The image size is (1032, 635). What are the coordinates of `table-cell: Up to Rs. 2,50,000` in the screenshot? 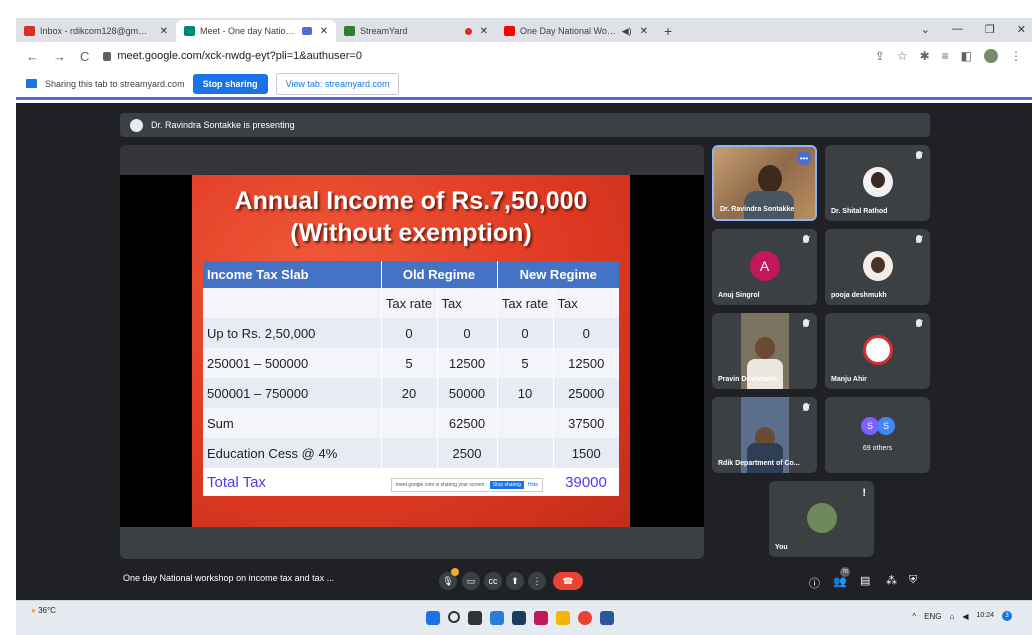 It's located at (292, 333).